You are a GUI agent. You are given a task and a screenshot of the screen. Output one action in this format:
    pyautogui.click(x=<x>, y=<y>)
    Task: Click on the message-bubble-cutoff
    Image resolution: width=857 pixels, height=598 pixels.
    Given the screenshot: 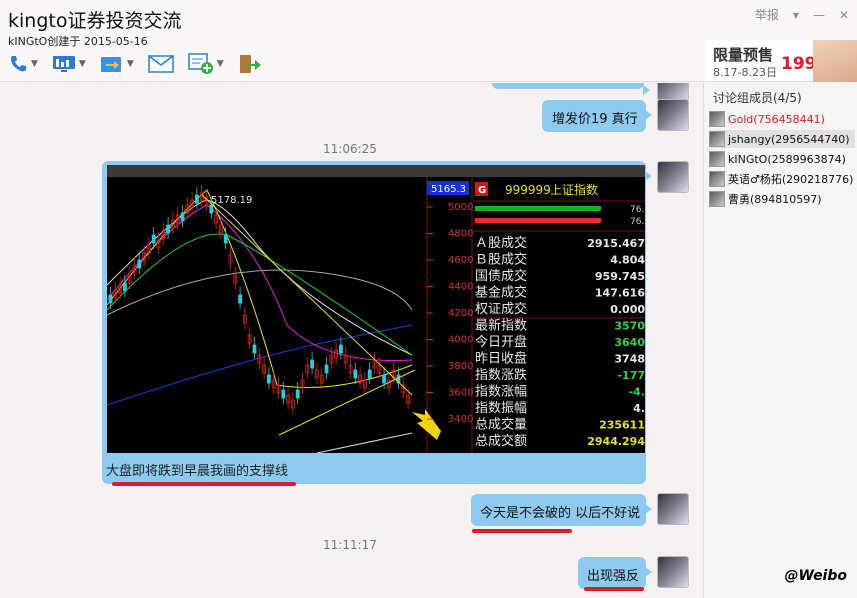 What is the action you would take?
    pyautogui.click(x=571, y=89)
    